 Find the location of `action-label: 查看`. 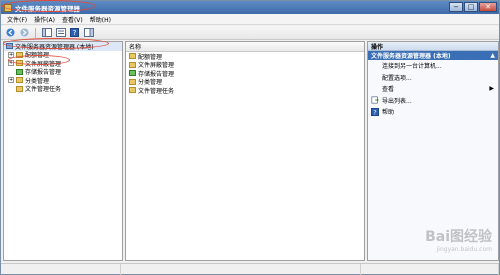

action-label: 查看 is located at coordinates (388, 90).